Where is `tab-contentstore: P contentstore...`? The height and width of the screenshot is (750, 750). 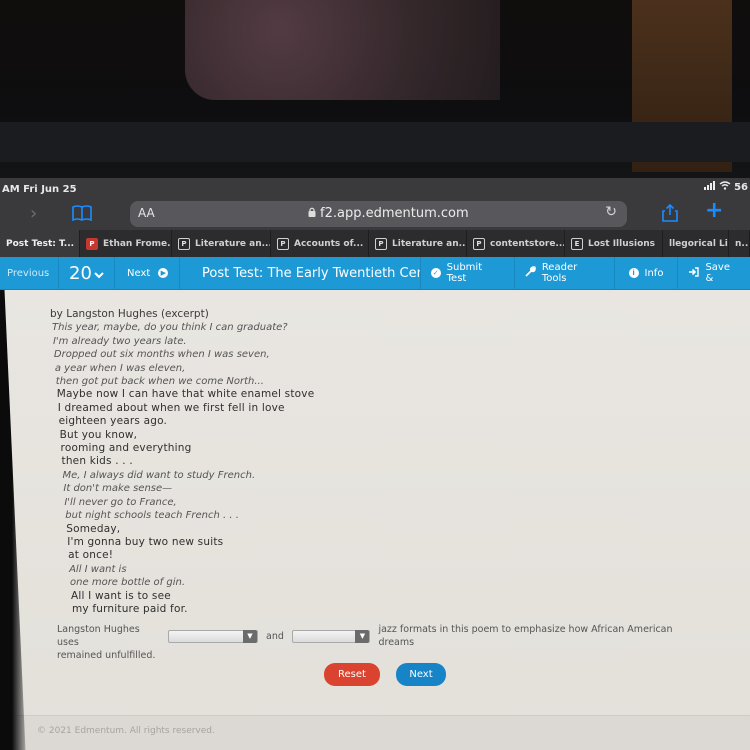
tab-contentstore: P contentstore... is located at coordinates (516, 243).